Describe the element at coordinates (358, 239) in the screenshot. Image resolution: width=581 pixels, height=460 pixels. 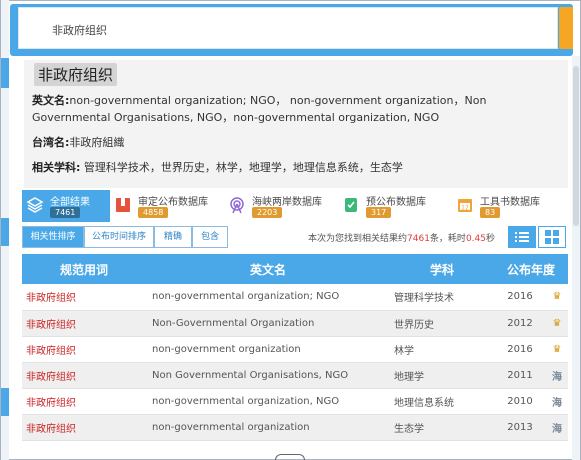
I see `summary-prefix: 本次为您找到相关结果约` at that location.